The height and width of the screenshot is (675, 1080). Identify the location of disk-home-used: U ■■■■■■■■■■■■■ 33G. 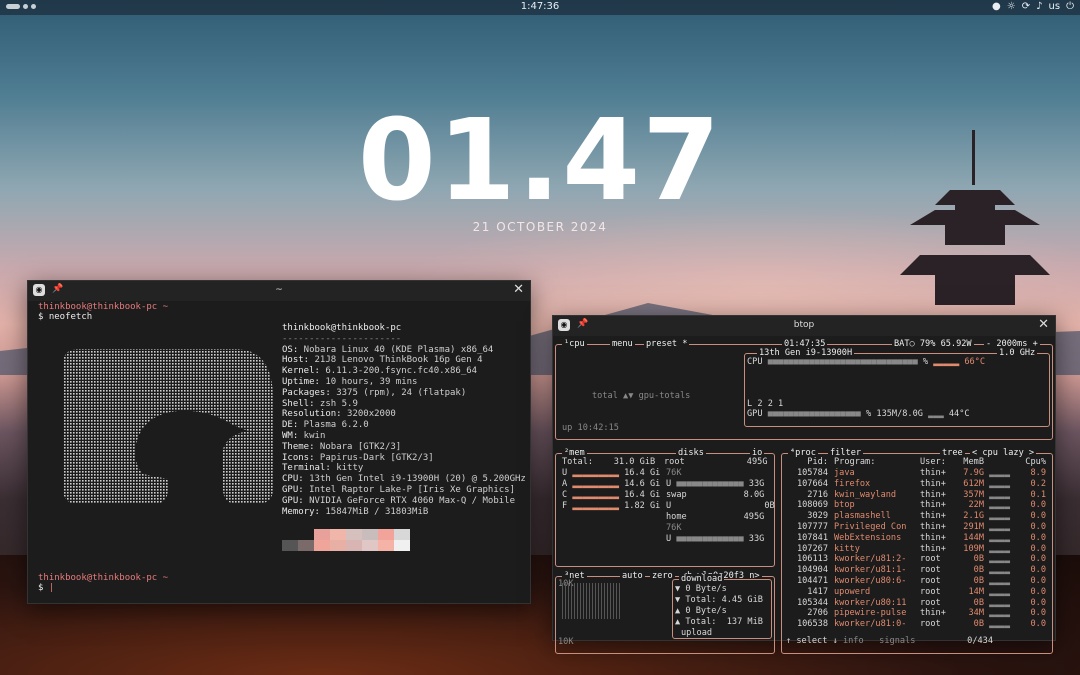
(715, 539).